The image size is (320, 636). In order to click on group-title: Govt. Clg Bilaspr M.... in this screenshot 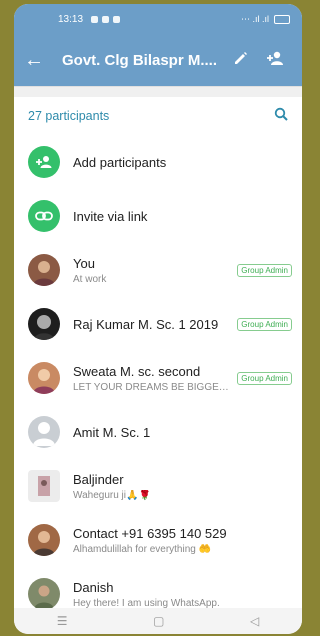, I will do `click(139, 60)`.